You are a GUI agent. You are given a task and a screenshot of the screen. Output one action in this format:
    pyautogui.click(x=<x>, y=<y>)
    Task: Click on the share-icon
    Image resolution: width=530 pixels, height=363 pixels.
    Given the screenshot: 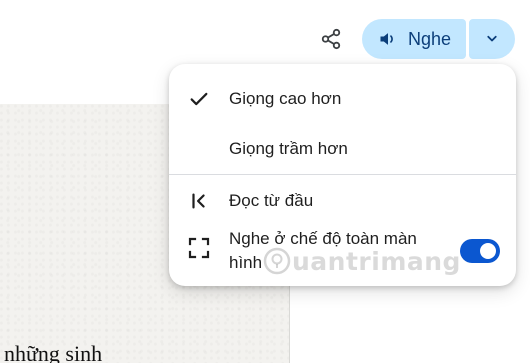 What is the action you would take?
    pyautogui.click(x=331, y=39)
    